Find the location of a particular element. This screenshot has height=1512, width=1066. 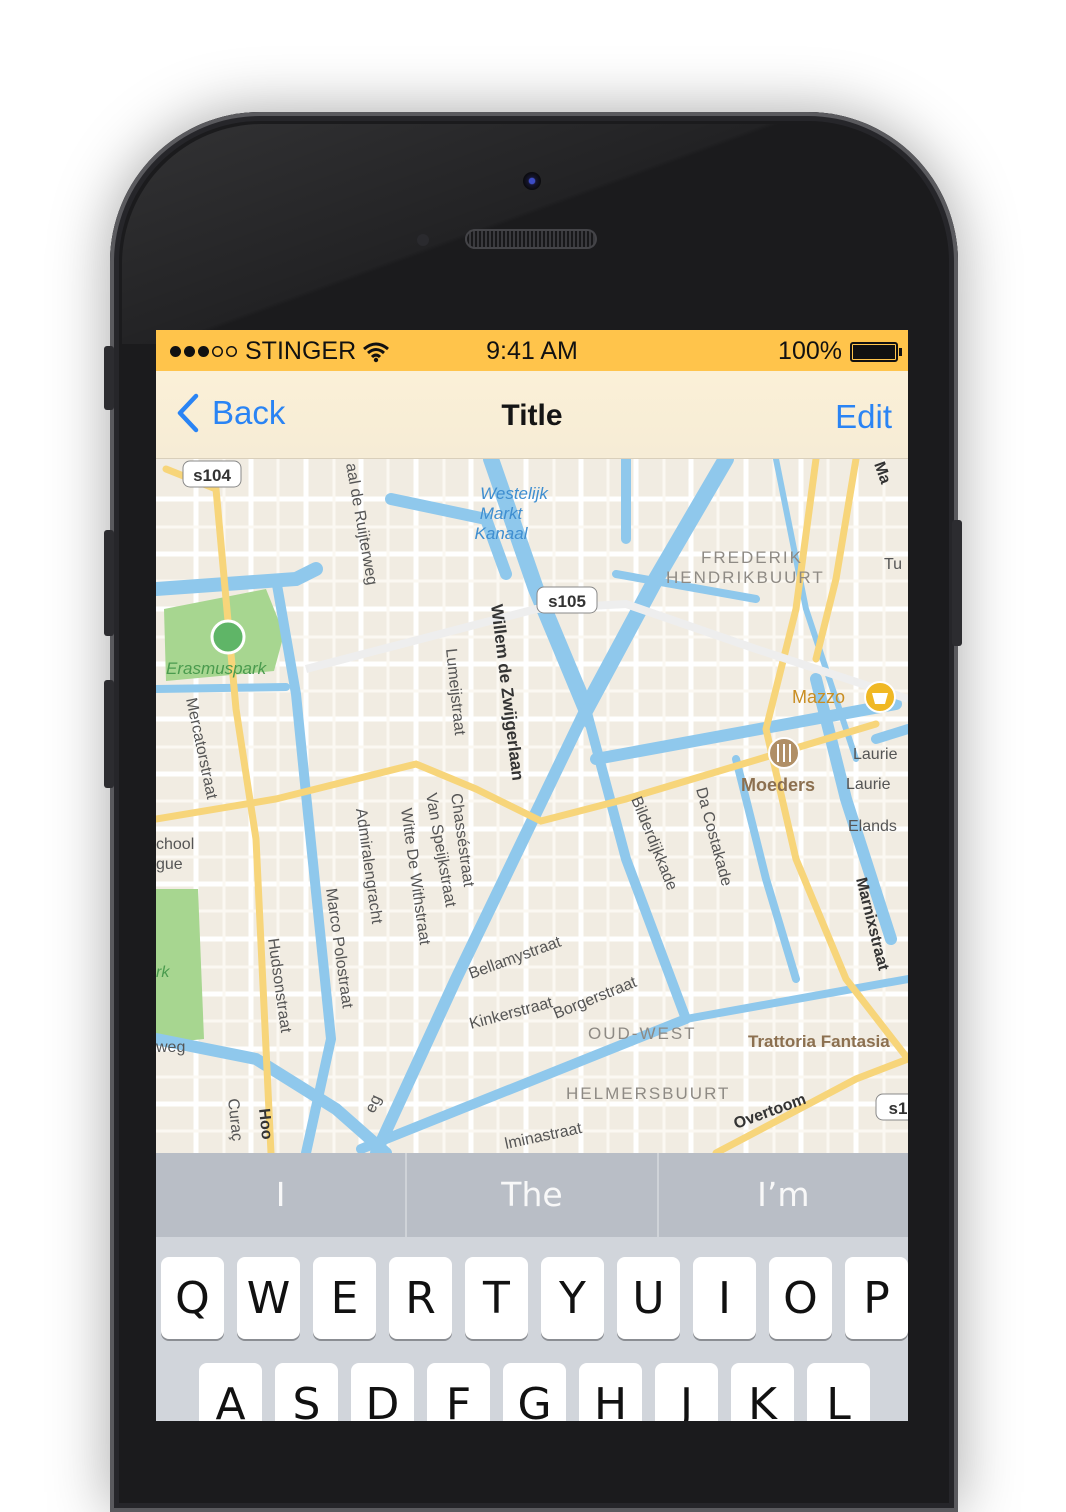

keyboard-row-1: Q W E R T Y U I O P is located at coordinates (532, 1298).